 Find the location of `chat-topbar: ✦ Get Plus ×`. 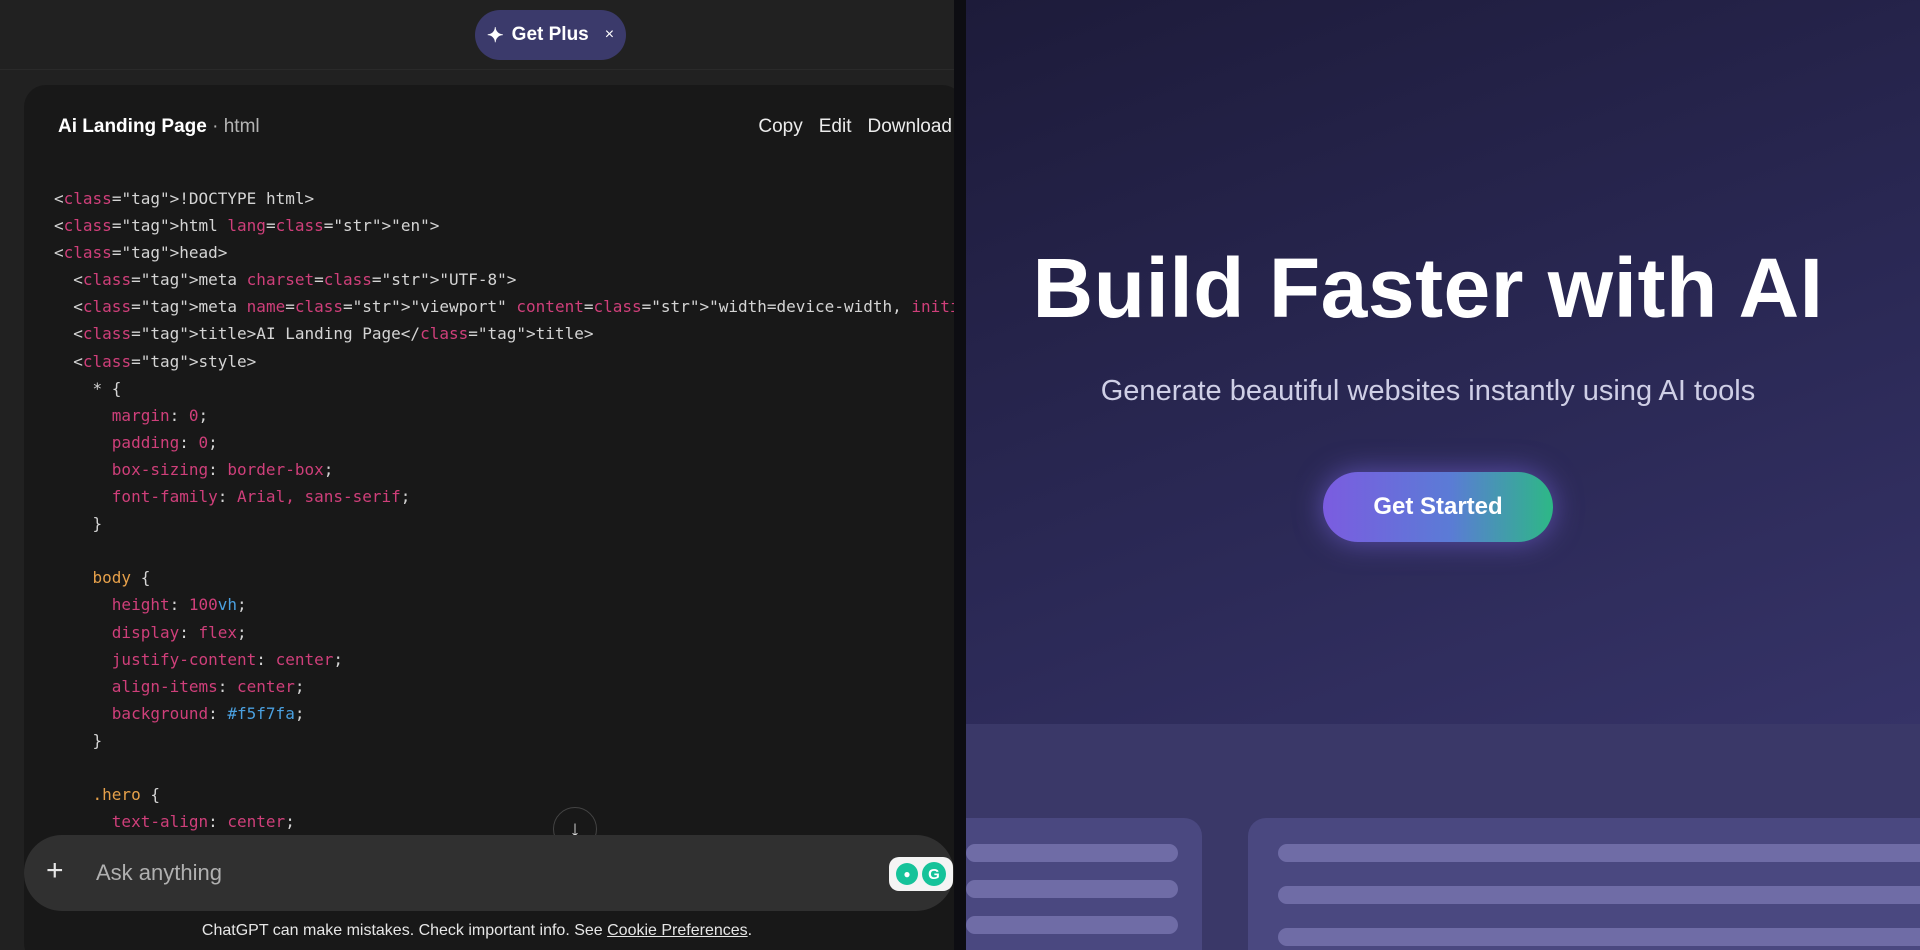

chat-topbar: ✦ Get Plus × is located at coordinates (477, 35).